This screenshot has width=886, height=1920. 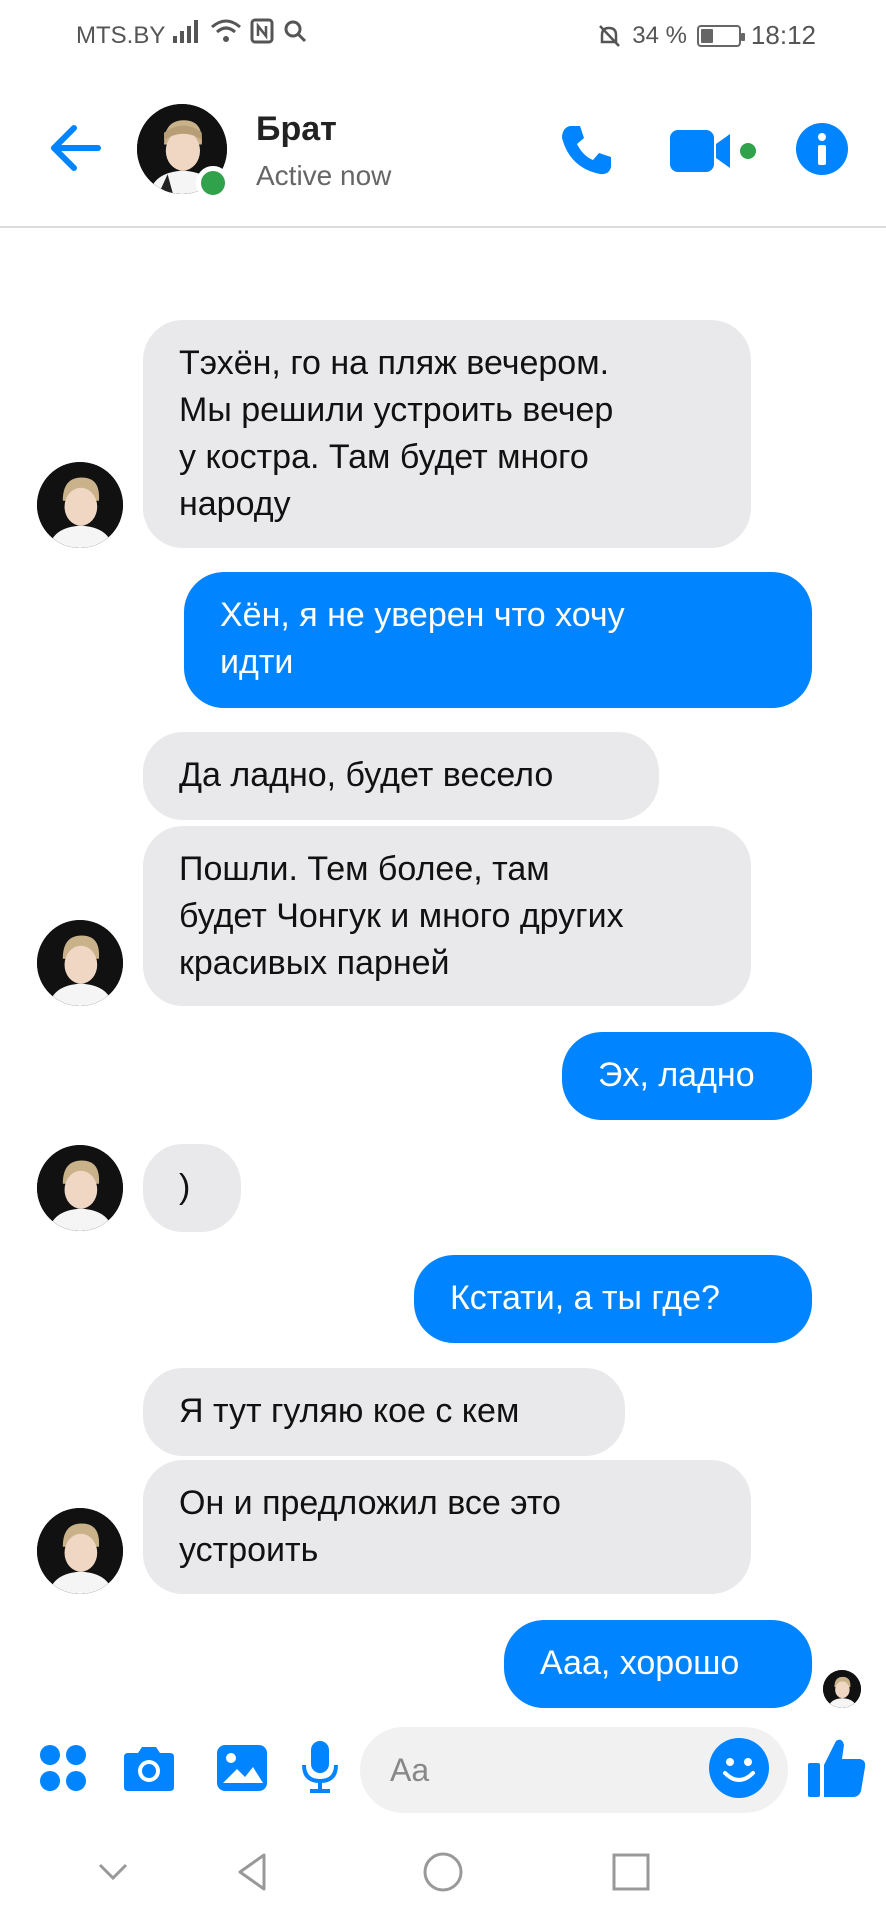 I want to click on seen-receipt-avatar, so click(x=842, y=1689).